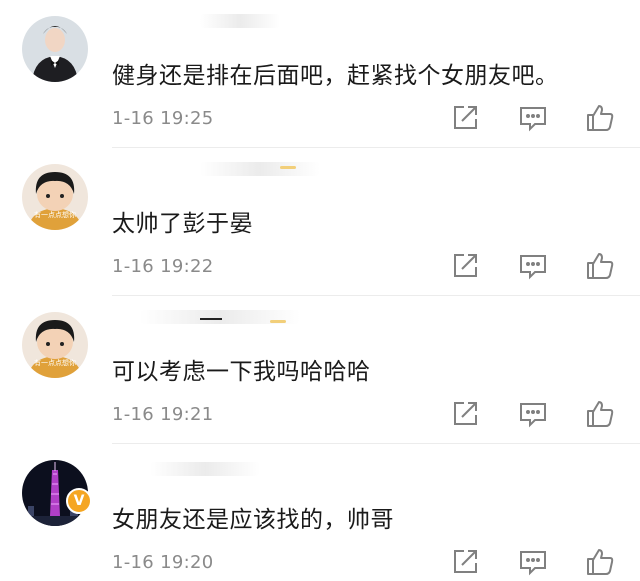  What do you see at coordinates (182, 224) in the screenshot?
I see `comment-text: 太帅了彭于晏` at bounding box center [182, 224].